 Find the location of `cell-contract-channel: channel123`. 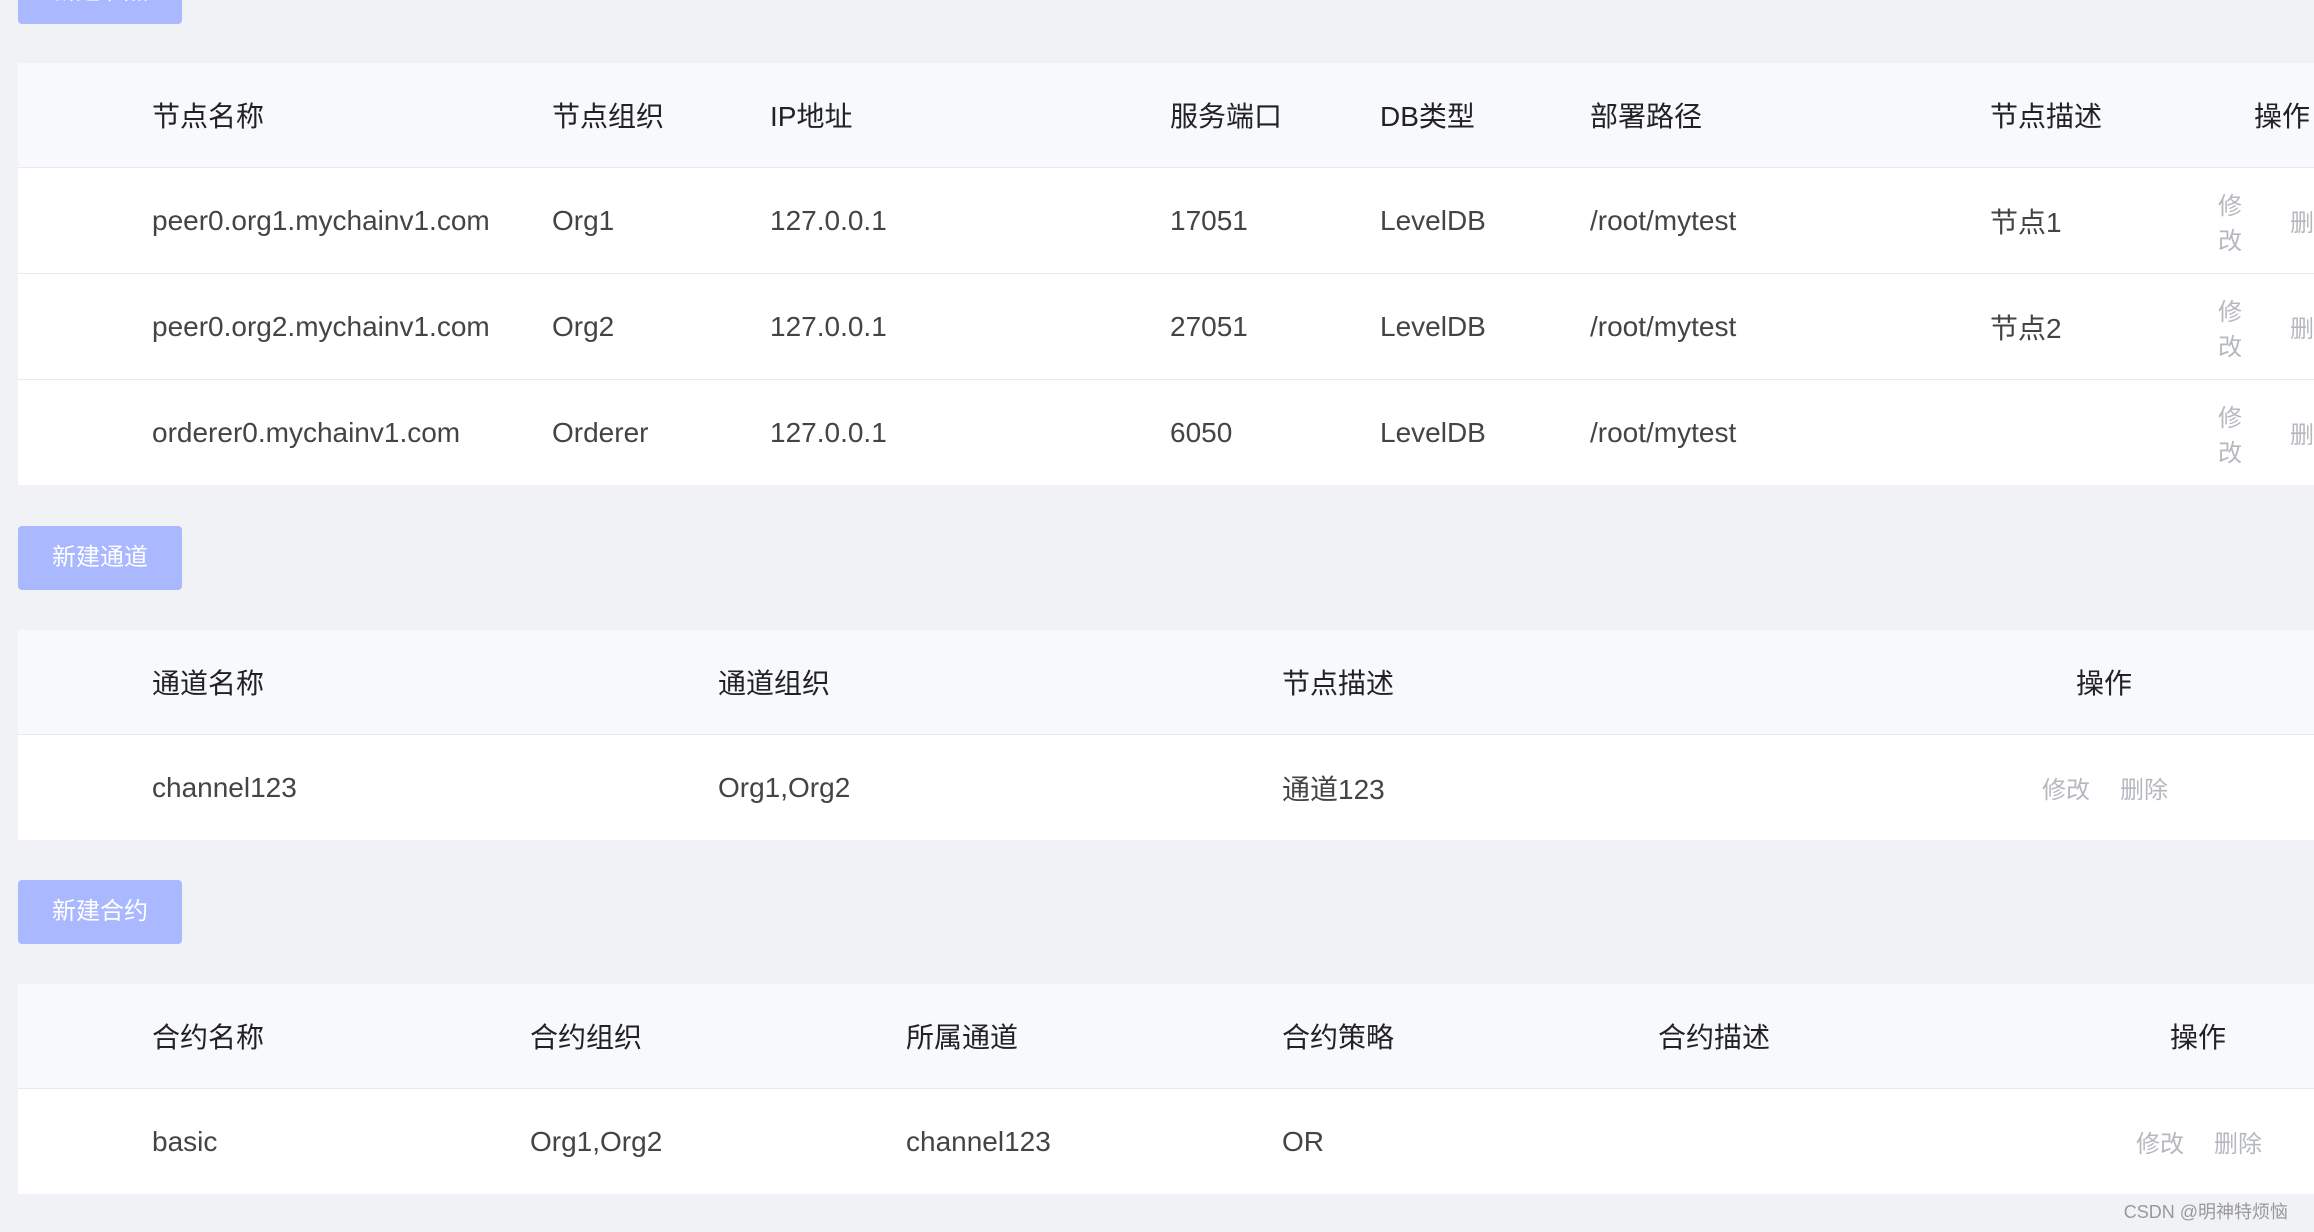

cell-contract-channel: channel123 is located at coordinates (978, 1141).